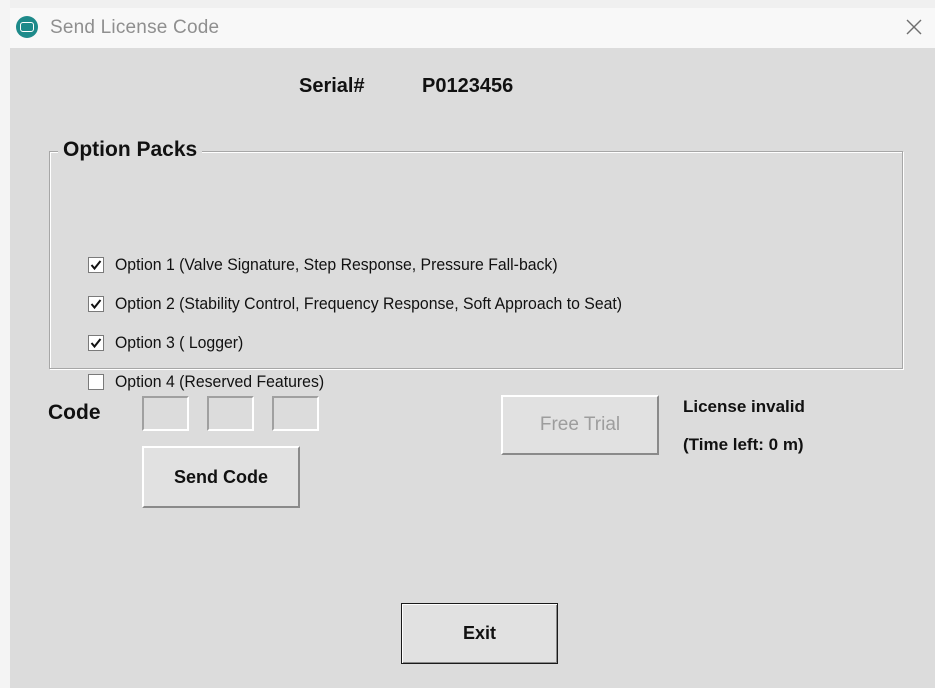 The width and height of the screenshot is (935, 688). Describe the element at coordinates (5, 344) in the screenshot. I see `window-edge` at that location.